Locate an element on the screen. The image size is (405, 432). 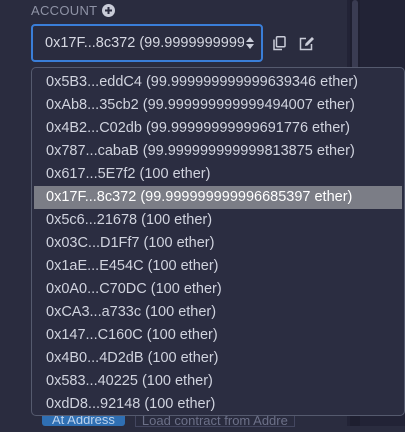
scrollbar-thumb is located at coordinates (355, 35).